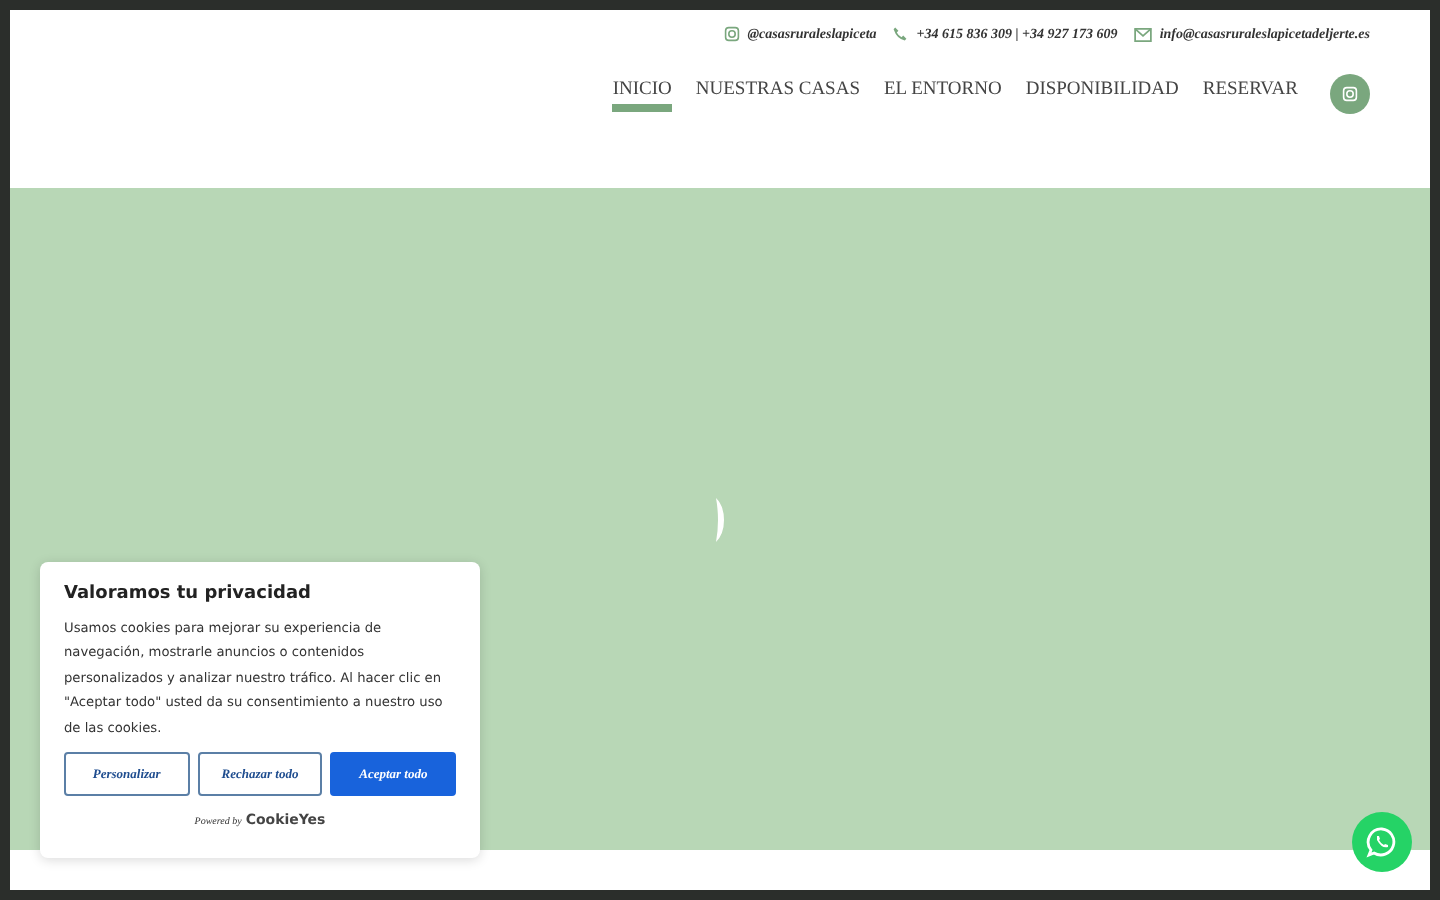 The height and width of the screenshot is (900, 1440). I want to click on phone-icon, so click(900, 34).